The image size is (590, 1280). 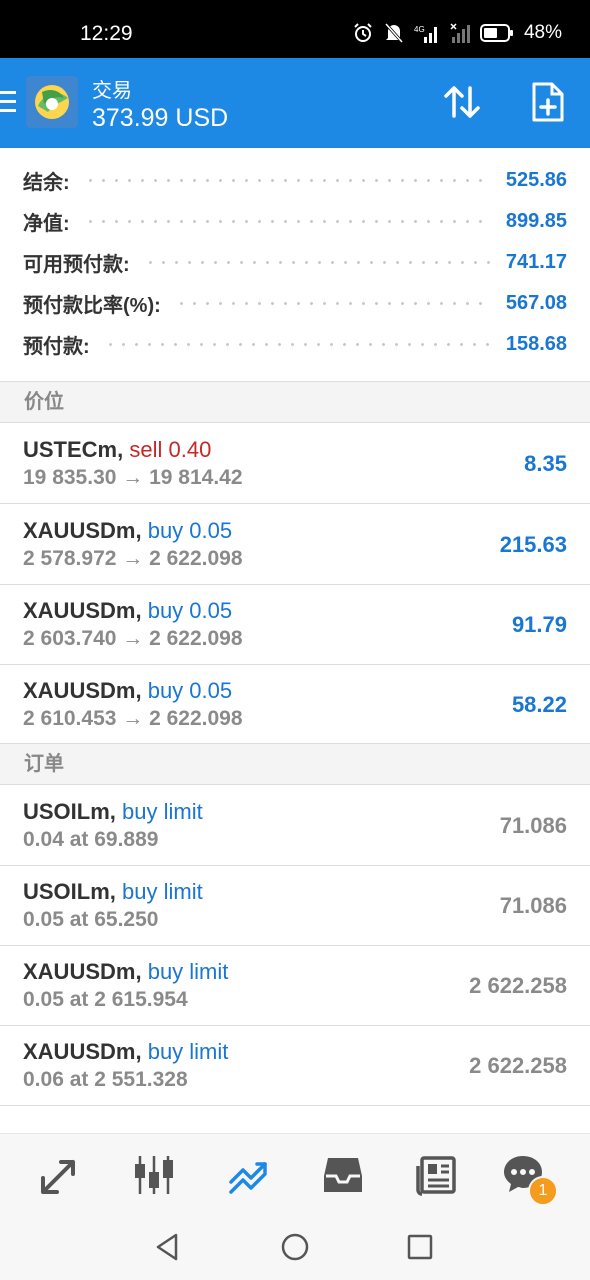 I want to click on summary-row-margin-level: 预付款比率(%): 567.08, so click(x=295, y=303).